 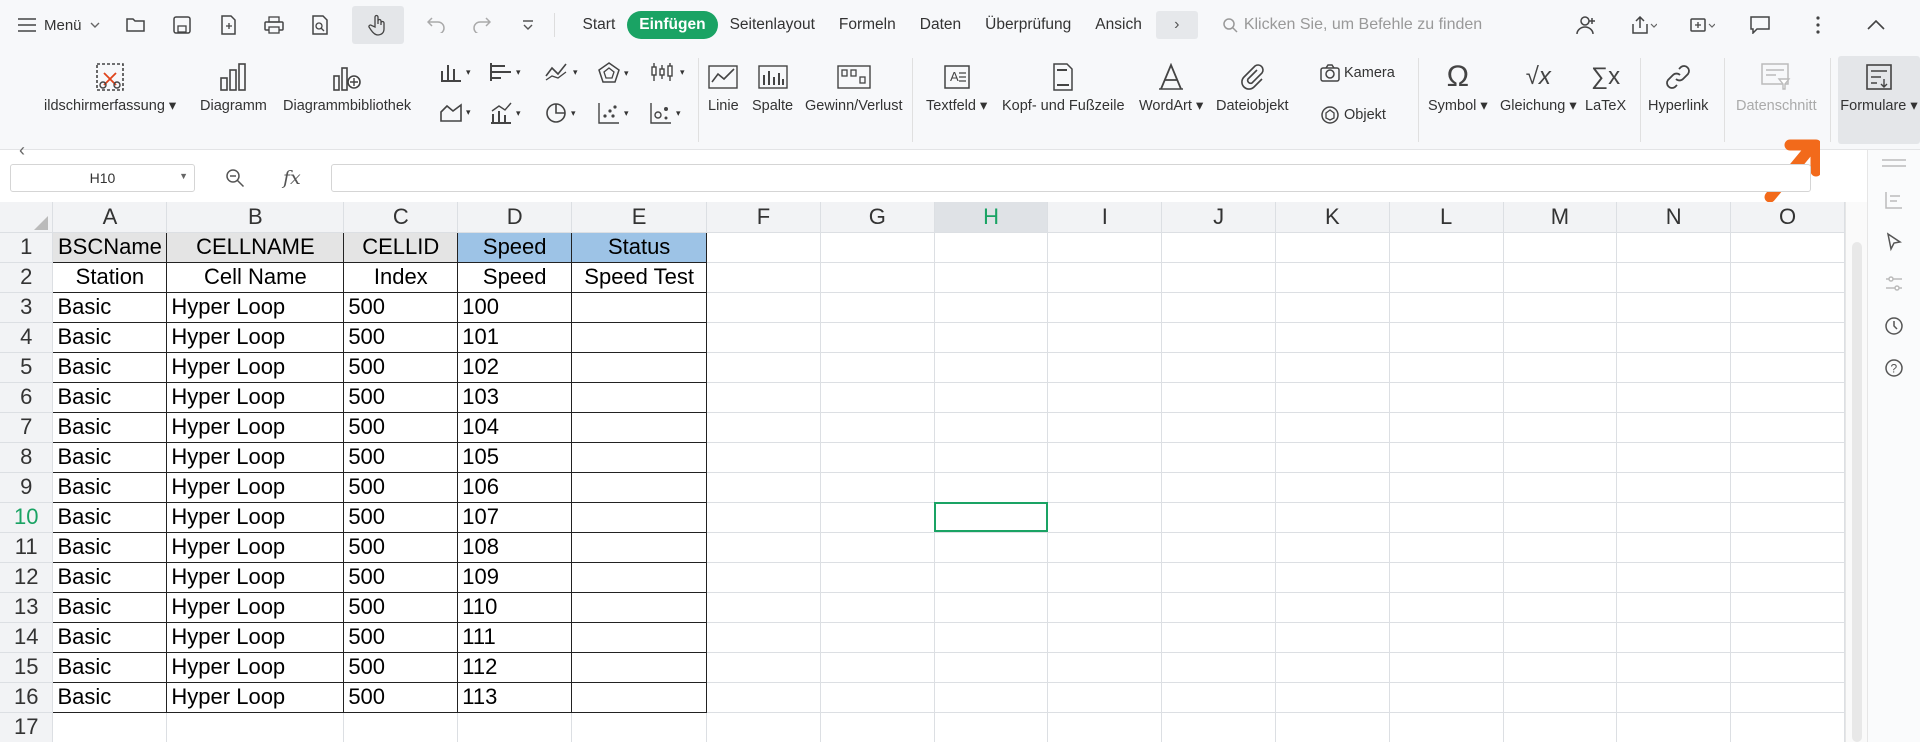 I want to click on cell-d14: 111, so click(x=515, y=637).